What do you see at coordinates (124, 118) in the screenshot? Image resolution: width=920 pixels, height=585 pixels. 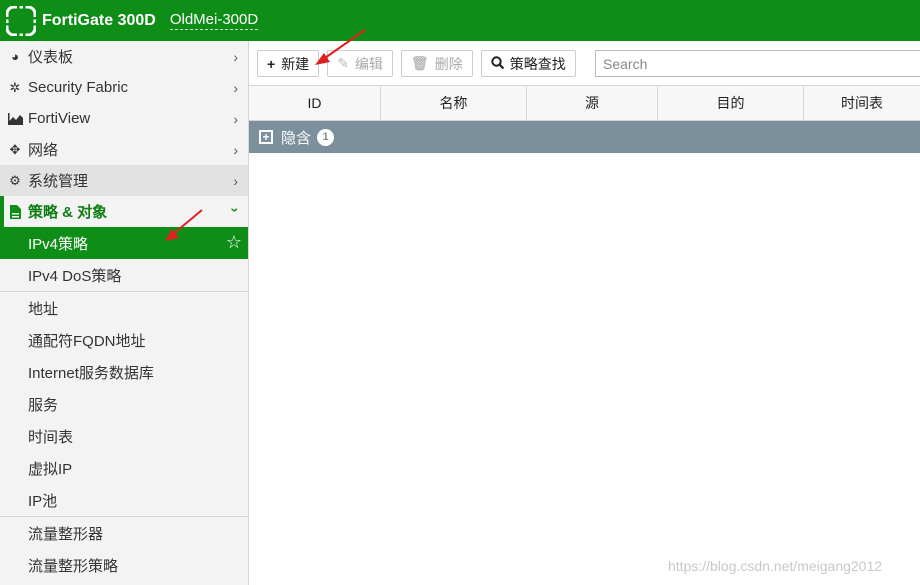 I see `sidebar-item-fortiview: FortiView ›` at bounding box center [124, 118].